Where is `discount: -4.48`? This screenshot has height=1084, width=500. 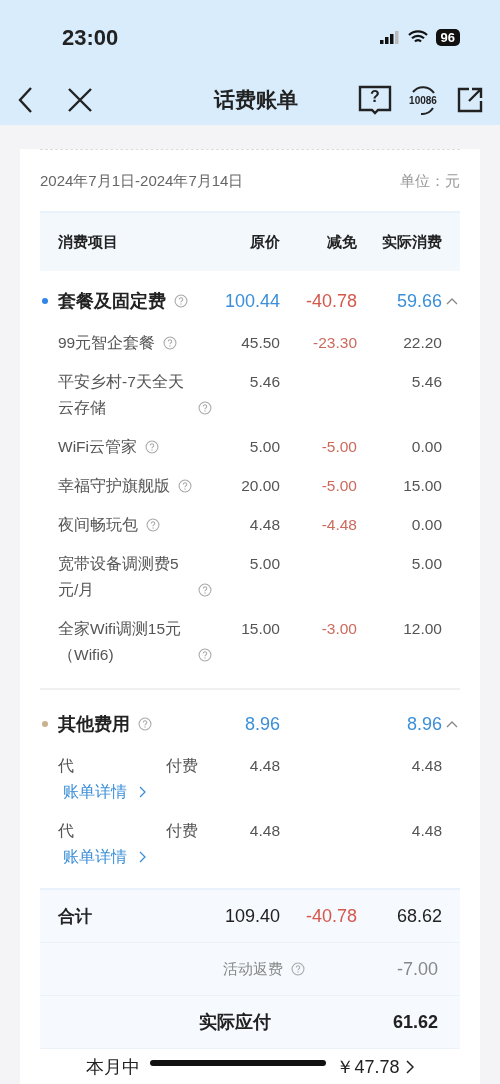 discount: -4.48 is located at coordinates (338, 524).